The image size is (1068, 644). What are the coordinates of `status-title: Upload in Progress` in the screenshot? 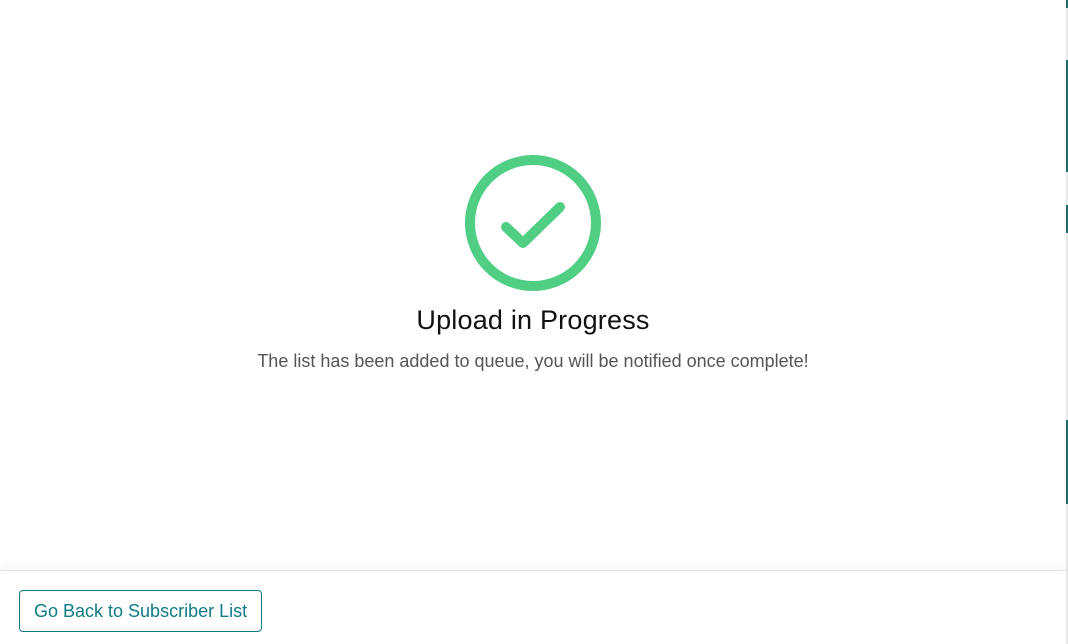 It's located at (533, 320).